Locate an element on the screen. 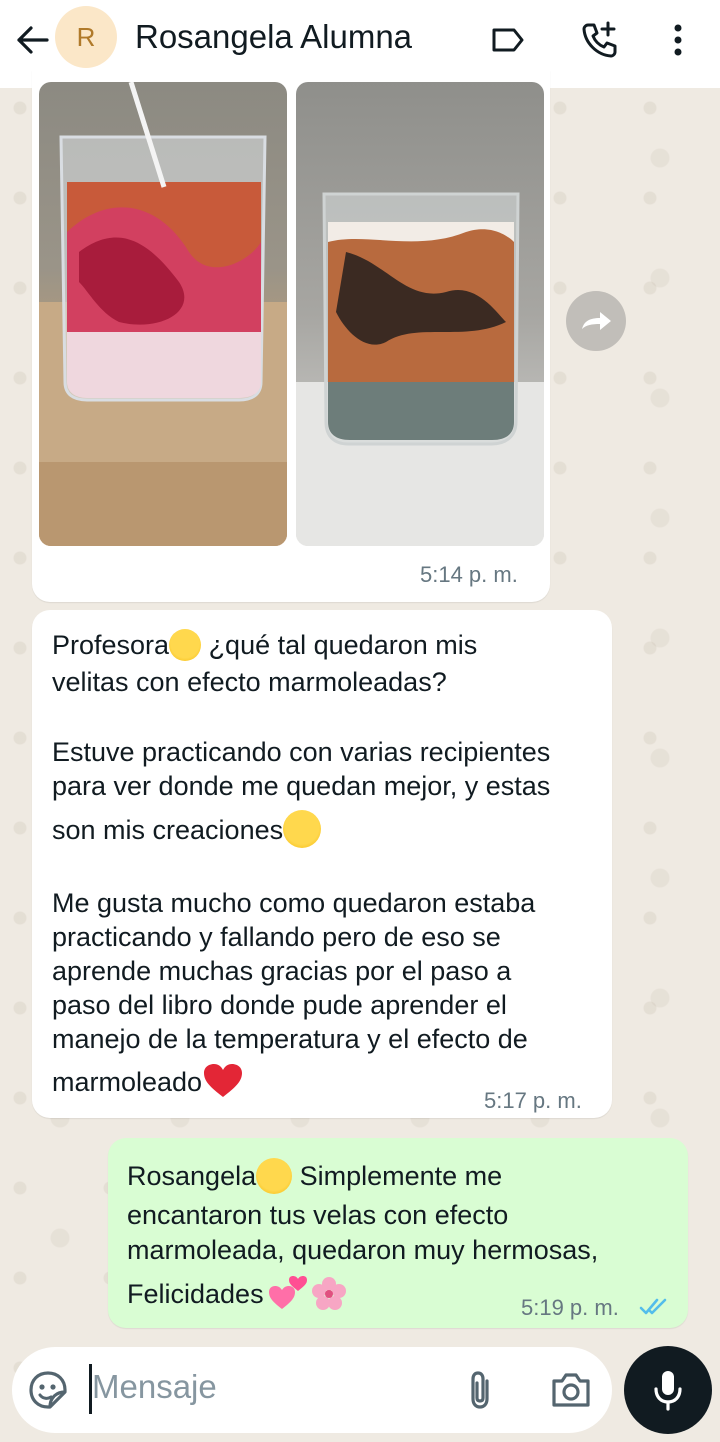 This screenshot has height=1442, width=720. more-vert-icon is located at coordinates (678, 40).